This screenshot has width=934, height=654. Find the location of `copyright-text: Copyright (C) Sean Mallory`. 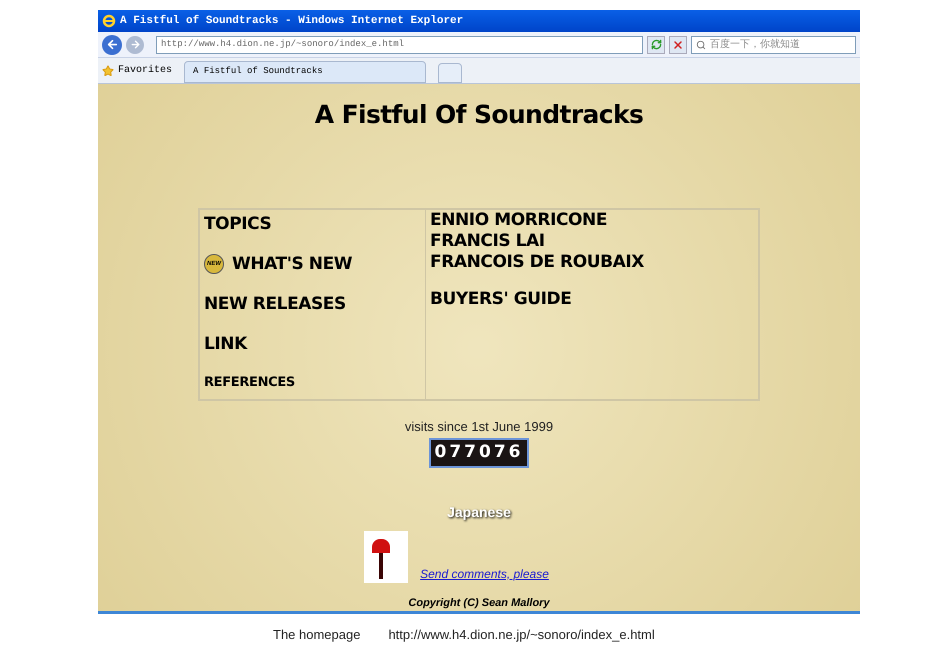

copyright-text: Copyright (C) Sean Mallory is located at coordinates (479, 603).